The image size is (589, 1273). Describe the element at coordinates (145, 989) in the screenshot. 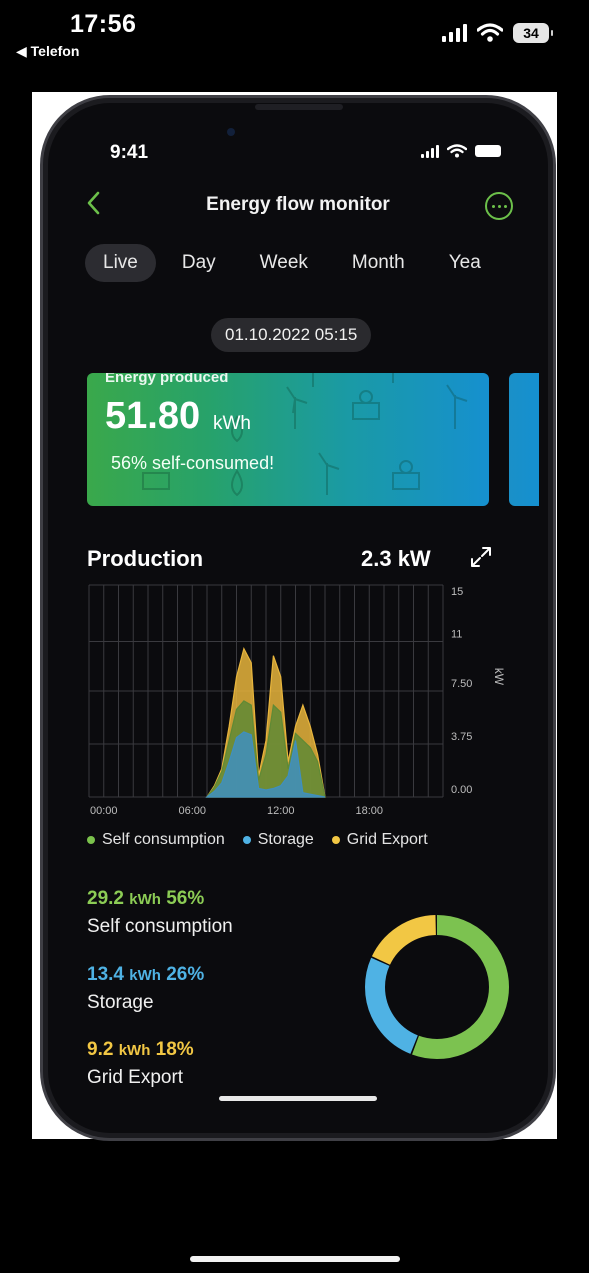

I see `stat-storage: 13.4 kWh 26% Storage` at that location.